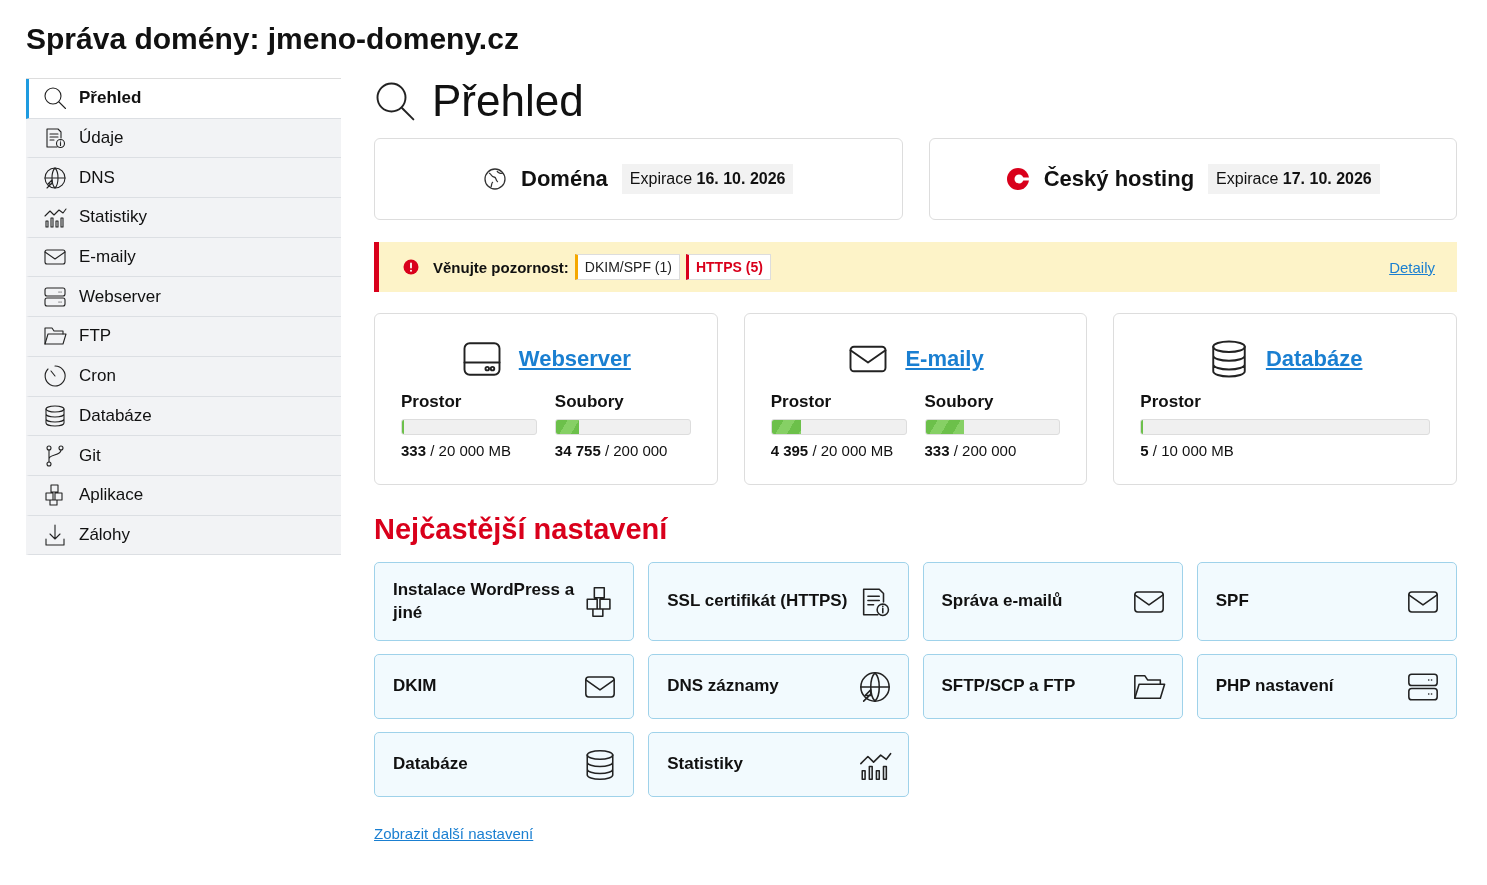  What do you see at coordinates (183, 416) in the screenshot?
I see `sidebar-item: Databáze` at bounding box center [183, 416].